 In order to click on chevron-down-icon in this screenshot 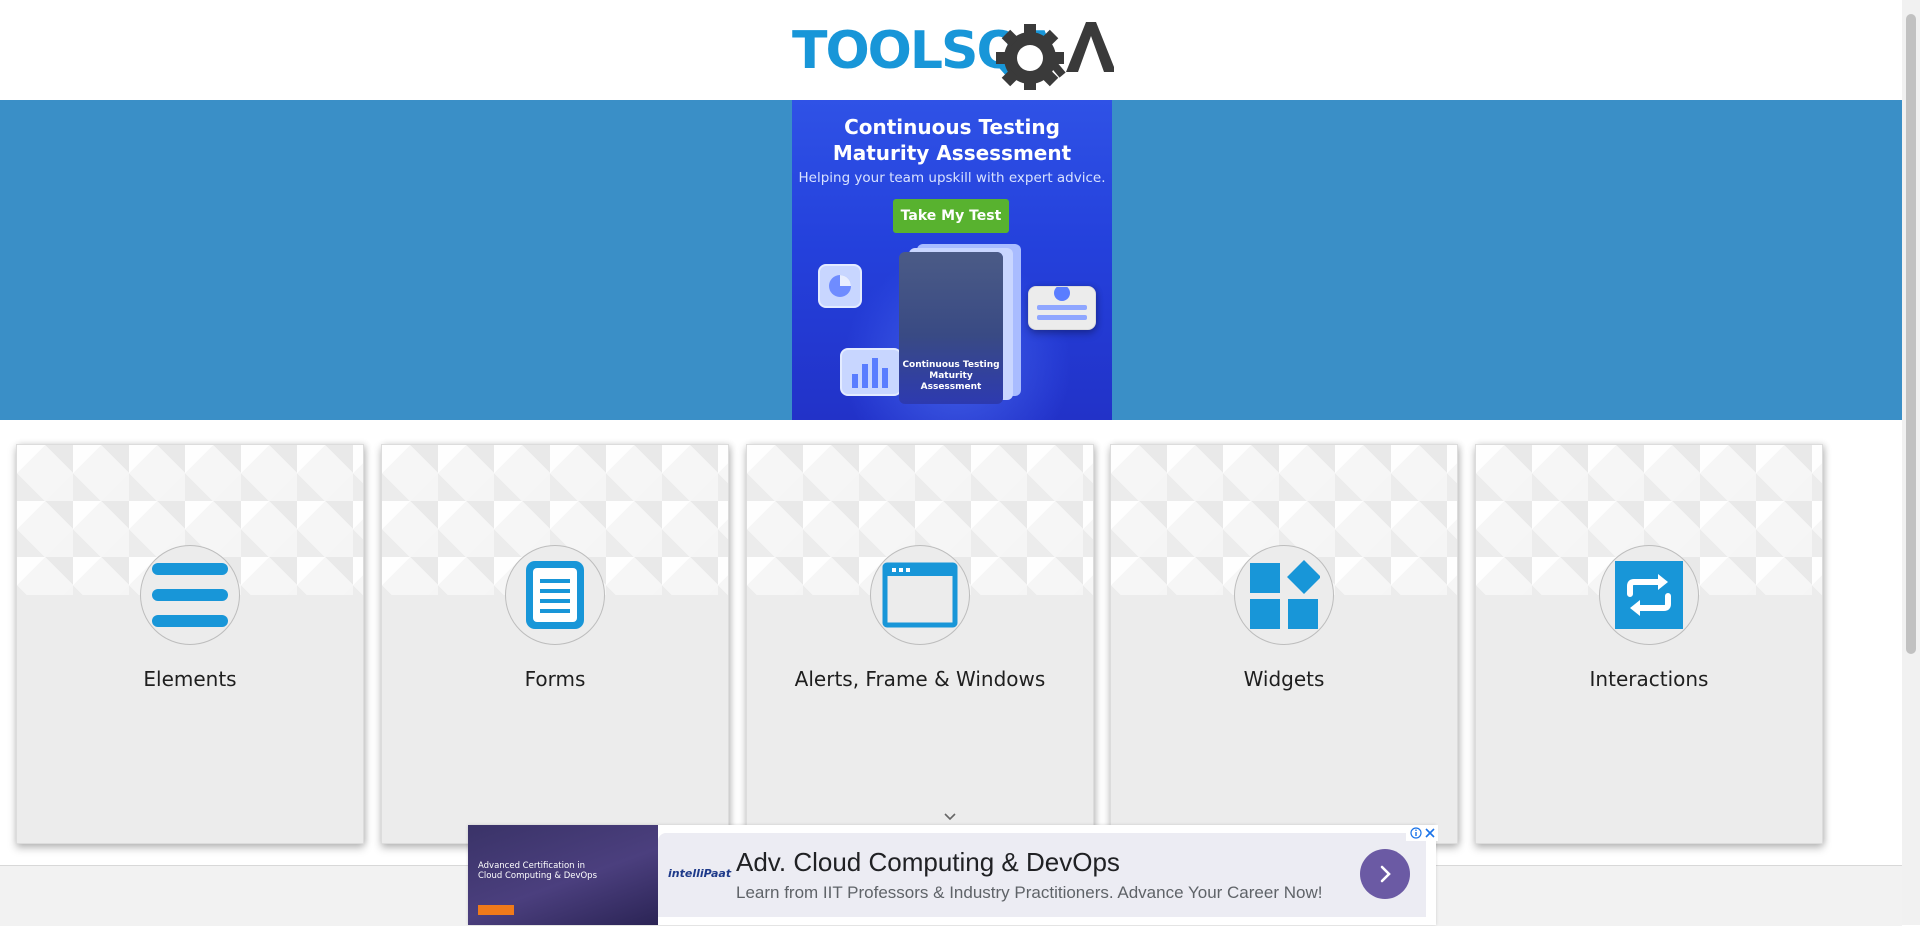, I will do `click(950, 817)`.